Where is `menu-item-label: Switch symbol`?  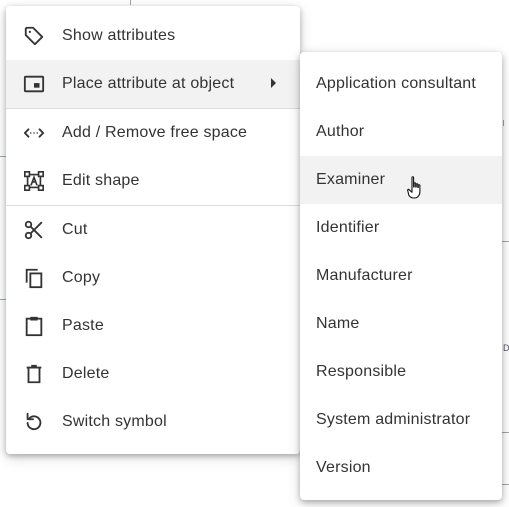 menu-item-label: Switch symbol is located at coordinates (114, 421).